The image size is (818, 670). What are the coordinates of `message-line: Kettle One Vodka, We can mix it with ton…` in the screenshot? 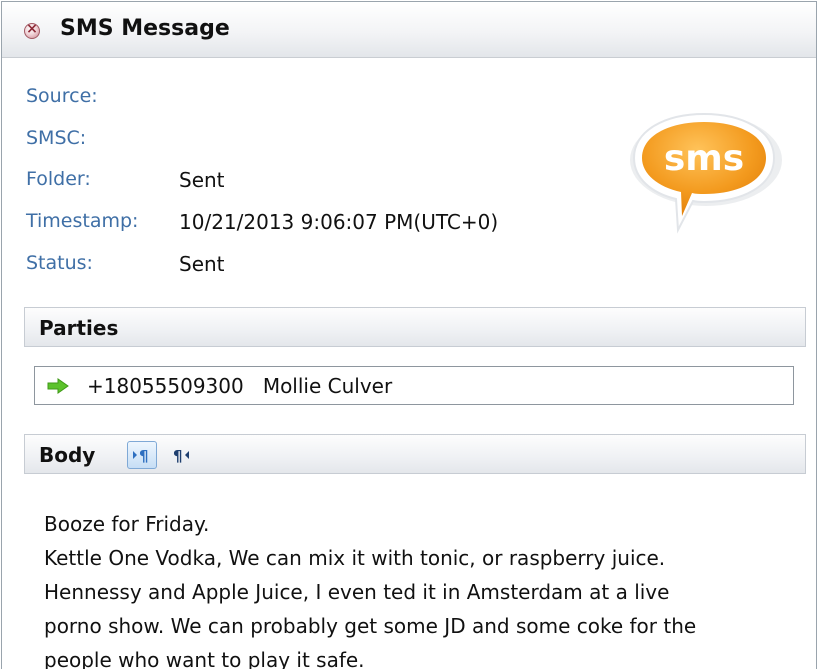 It's located at (355, 558).